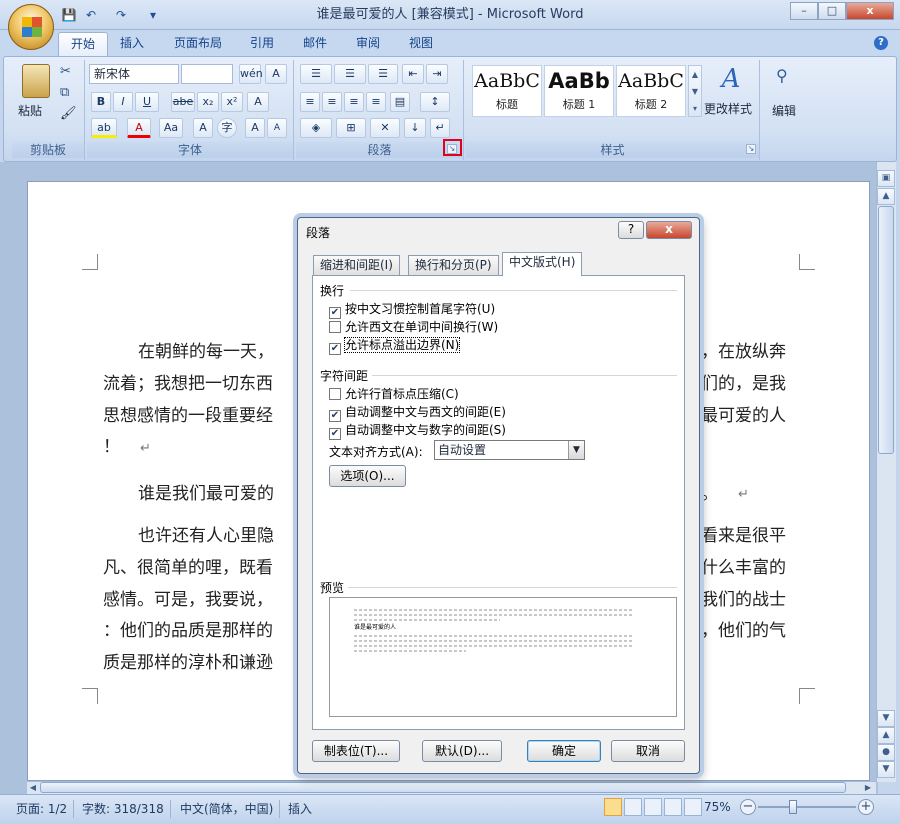 The height and width of the screenshot is (824, 900). What do you see at coordinates (171, 128) in the screenshot?
I see `change-case-button: Aa` at bounding box center [171, 128].